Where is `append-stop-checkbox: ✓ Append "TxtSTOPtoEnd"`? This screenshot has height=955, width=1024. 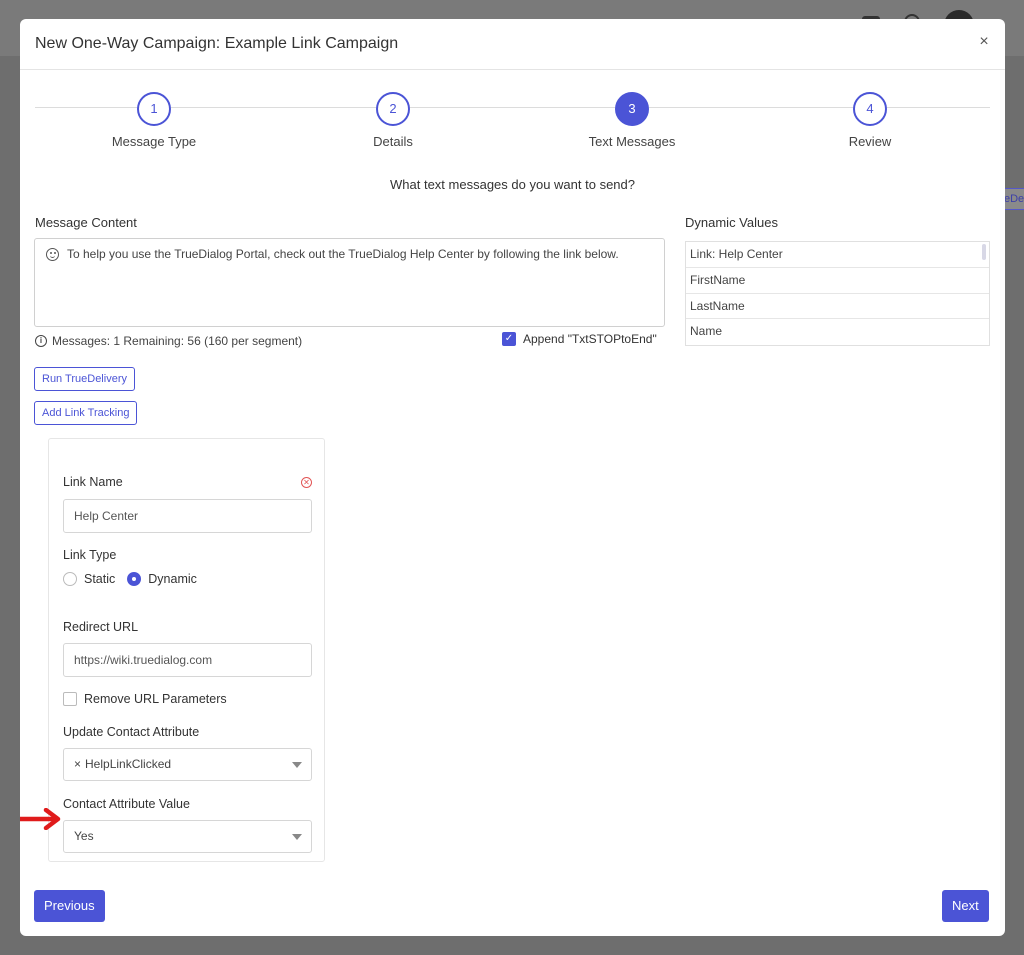
append-stop-checkbox: ✓ Append "TxtSTOPtoEnd" is located at coordinates (579, 339).